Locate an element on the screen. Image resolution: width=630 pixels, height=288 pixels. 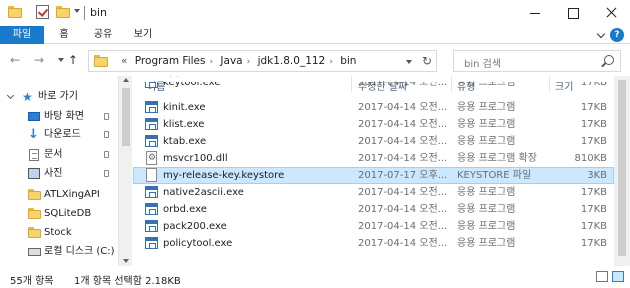
table-row: orbd.exe 2017-04-14 오전... 응용 프로그램 17KB is located at coordinates (373, 209).